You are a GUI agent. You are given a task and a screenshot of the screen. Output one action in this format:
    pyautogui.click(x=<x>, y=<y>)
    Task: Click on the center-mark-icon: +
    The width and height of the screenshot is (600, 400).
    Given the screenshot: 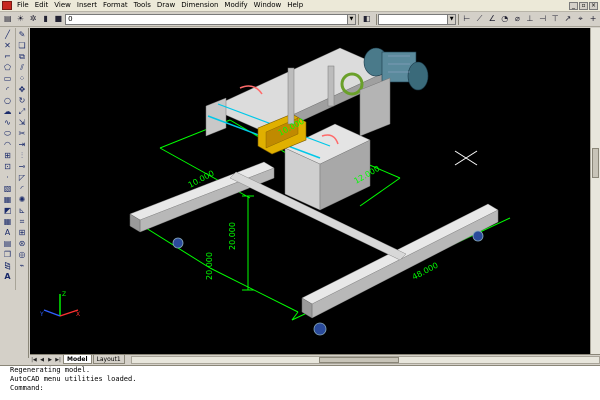 What is the action you would take?
    pyautogui.click(x=593, y=19)
    